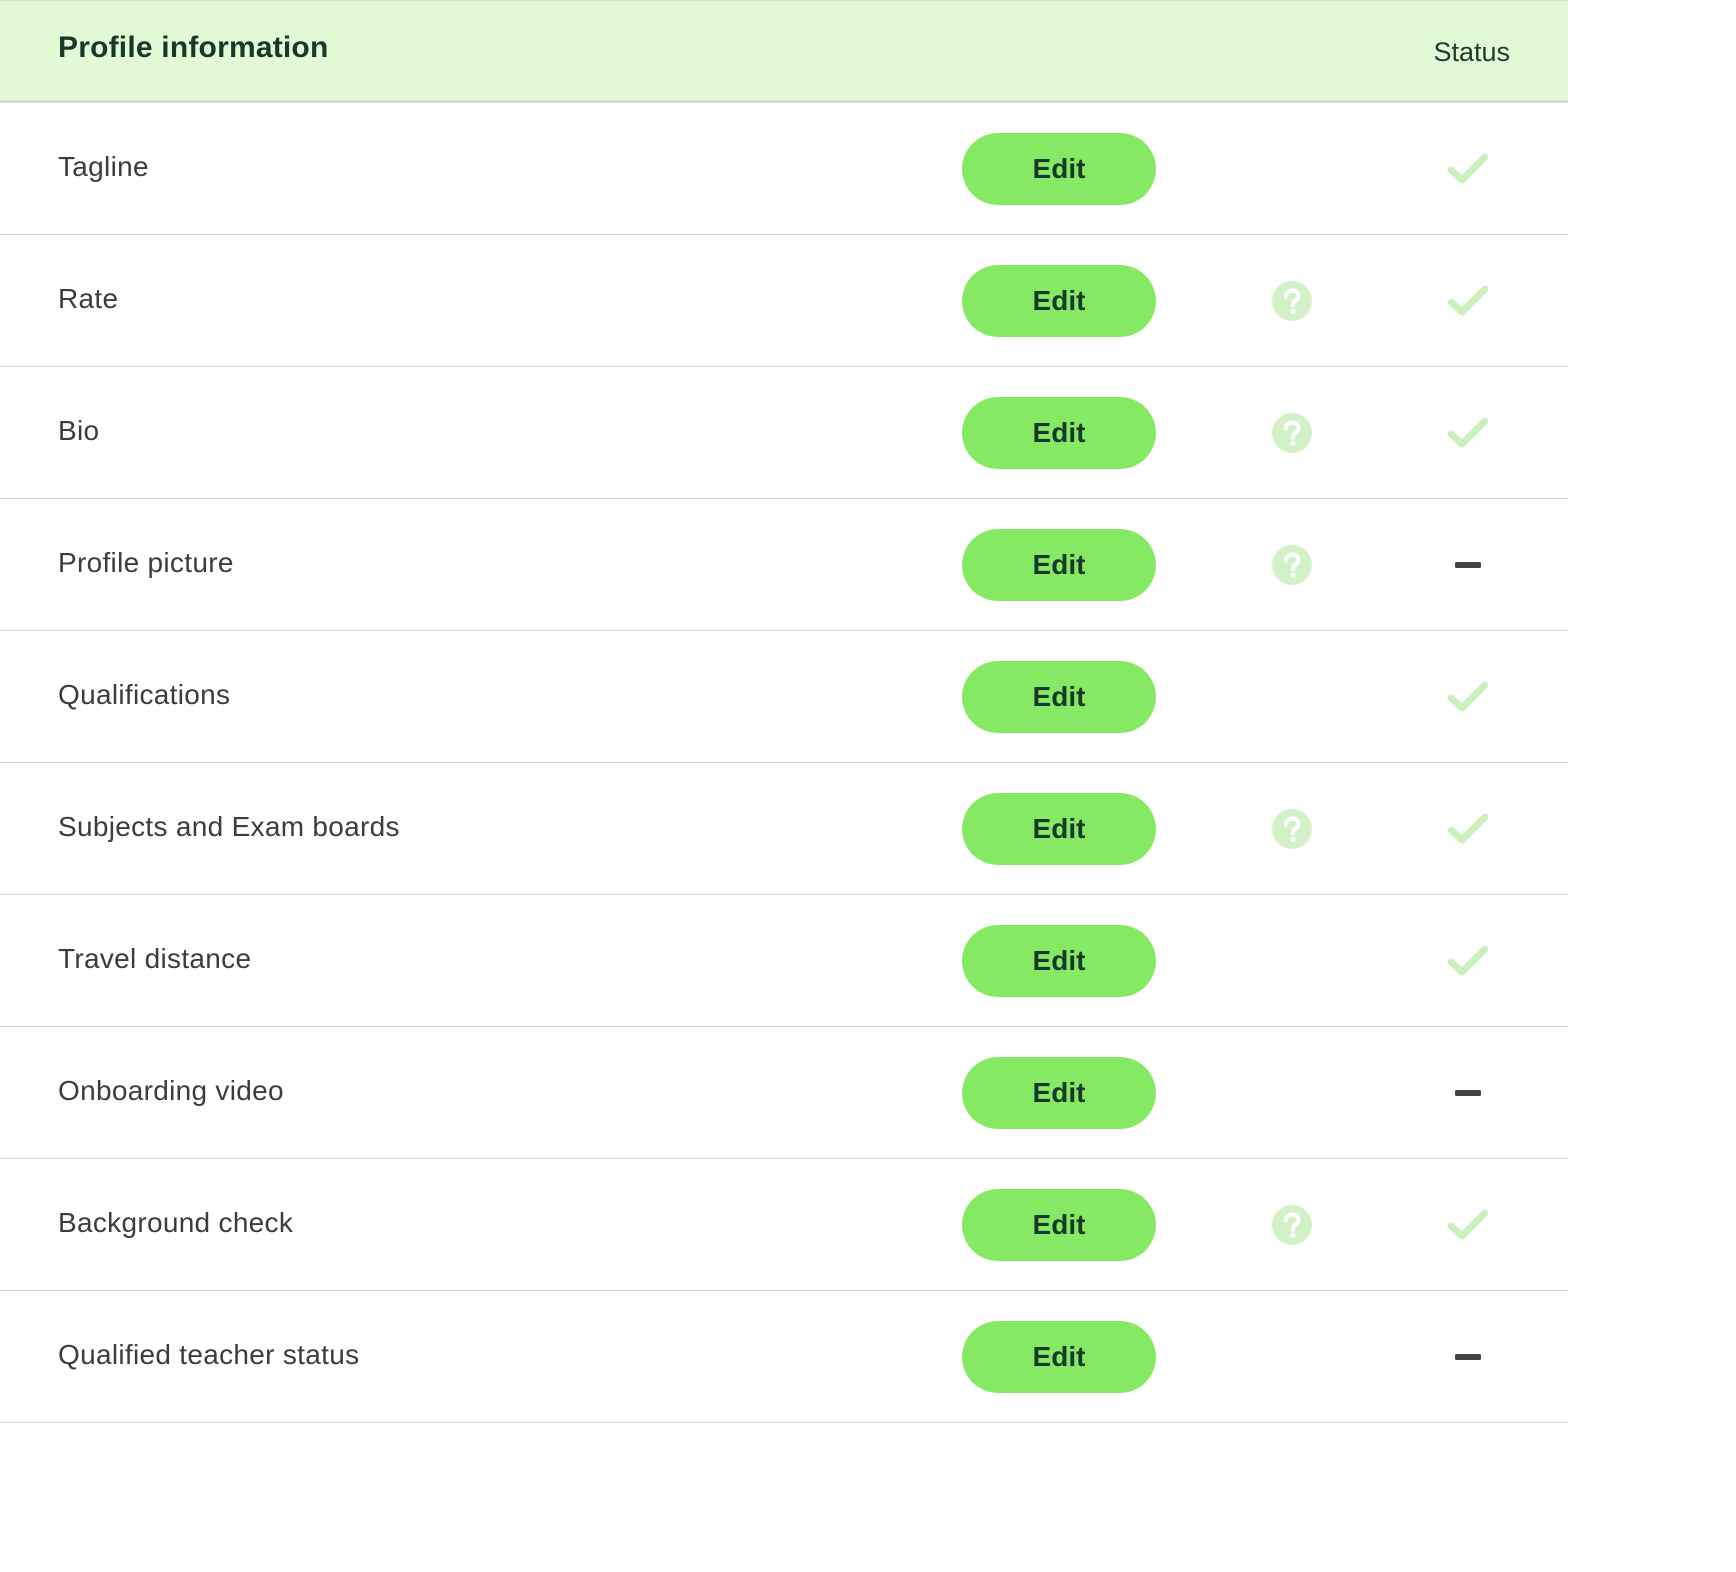 The image size is (1736, 1572). I want to click on table-row: Travel distance Edit, so click(784, 961).